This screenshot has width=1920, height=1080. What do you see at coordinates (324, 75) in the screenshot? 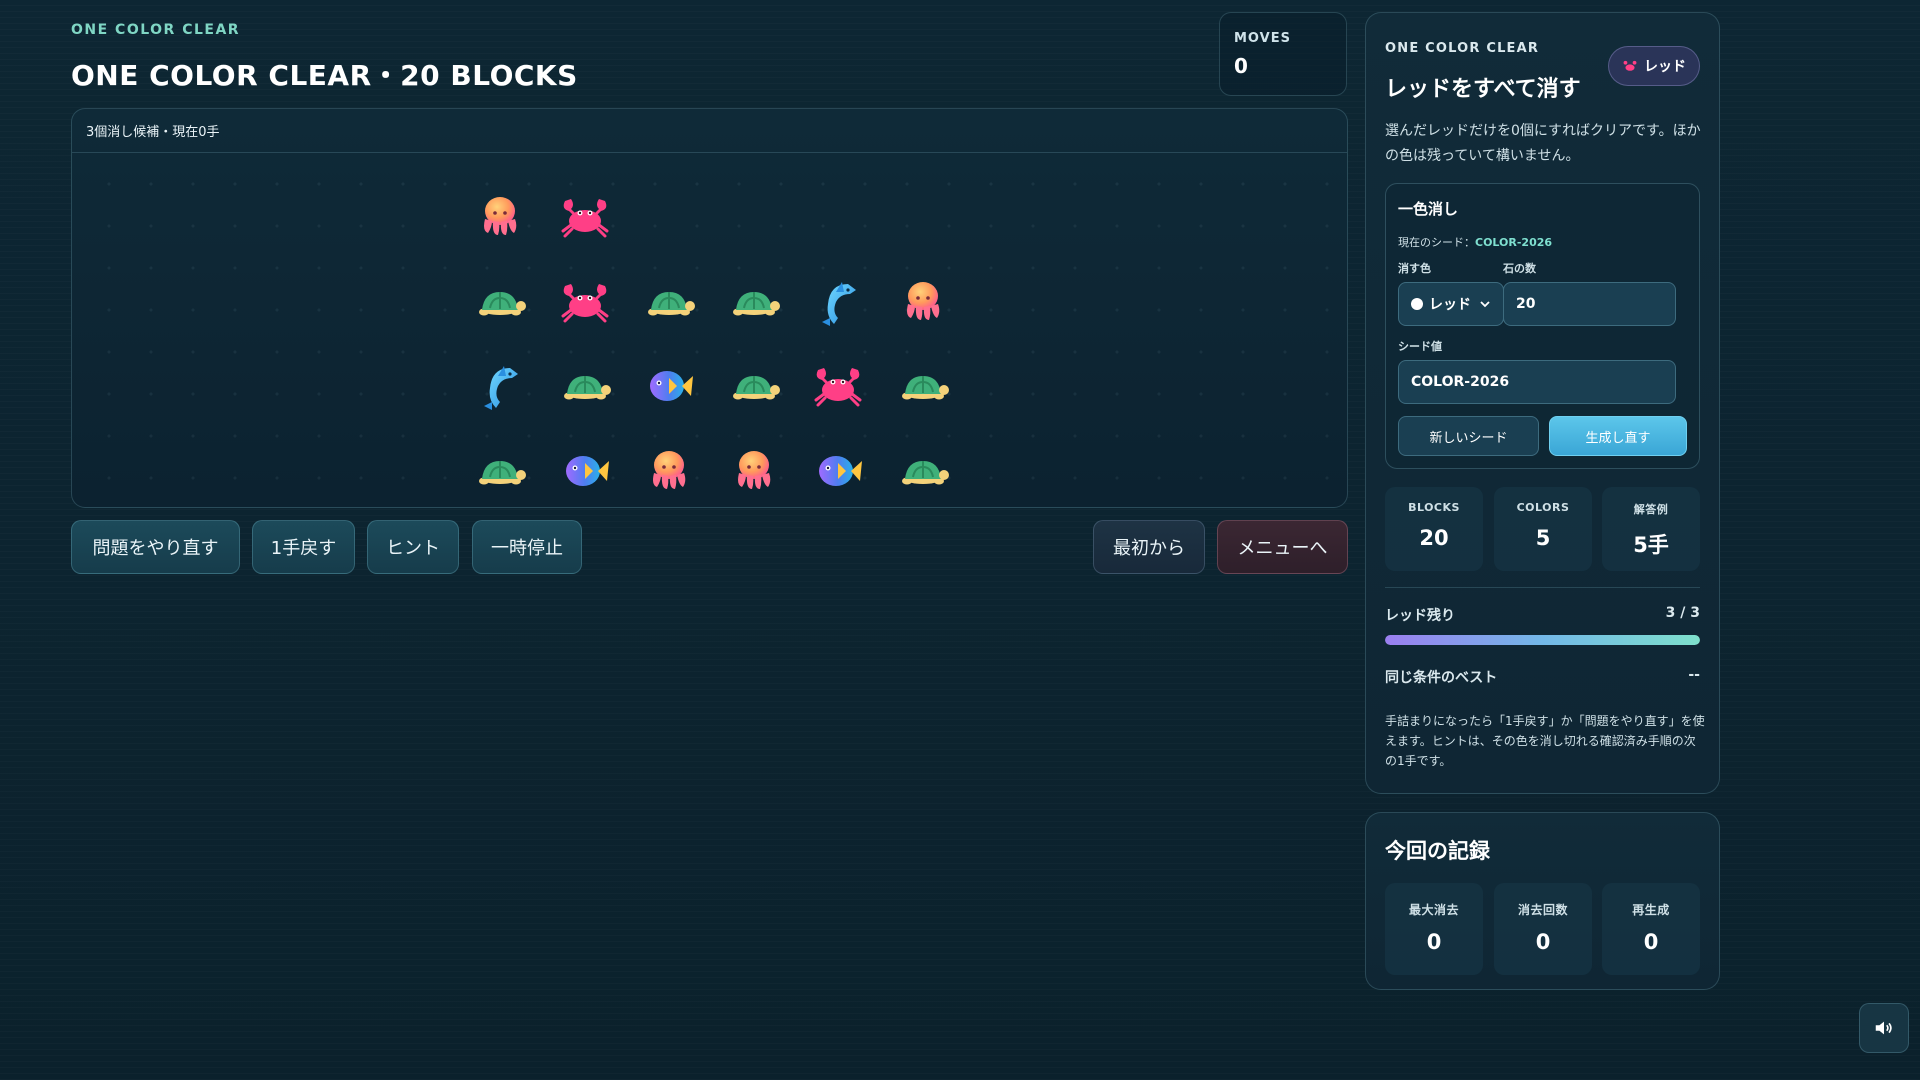
I see `game-title: ONE COLOR CLEAR・20 BLOCKS` at bounding box center [324, 75].